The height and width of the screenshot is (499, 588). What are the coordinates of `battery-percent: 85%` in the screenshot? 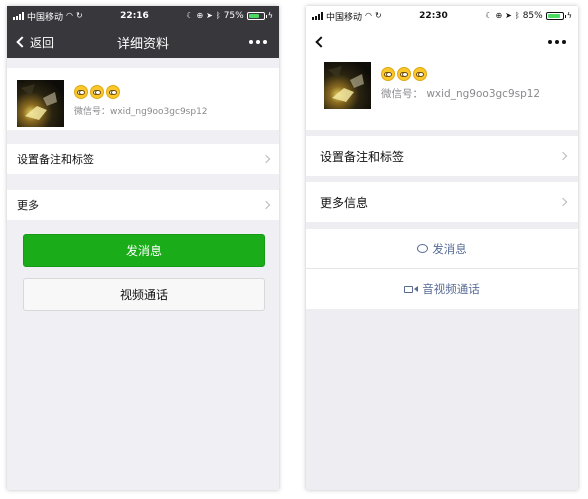 It's located at (532, 16).